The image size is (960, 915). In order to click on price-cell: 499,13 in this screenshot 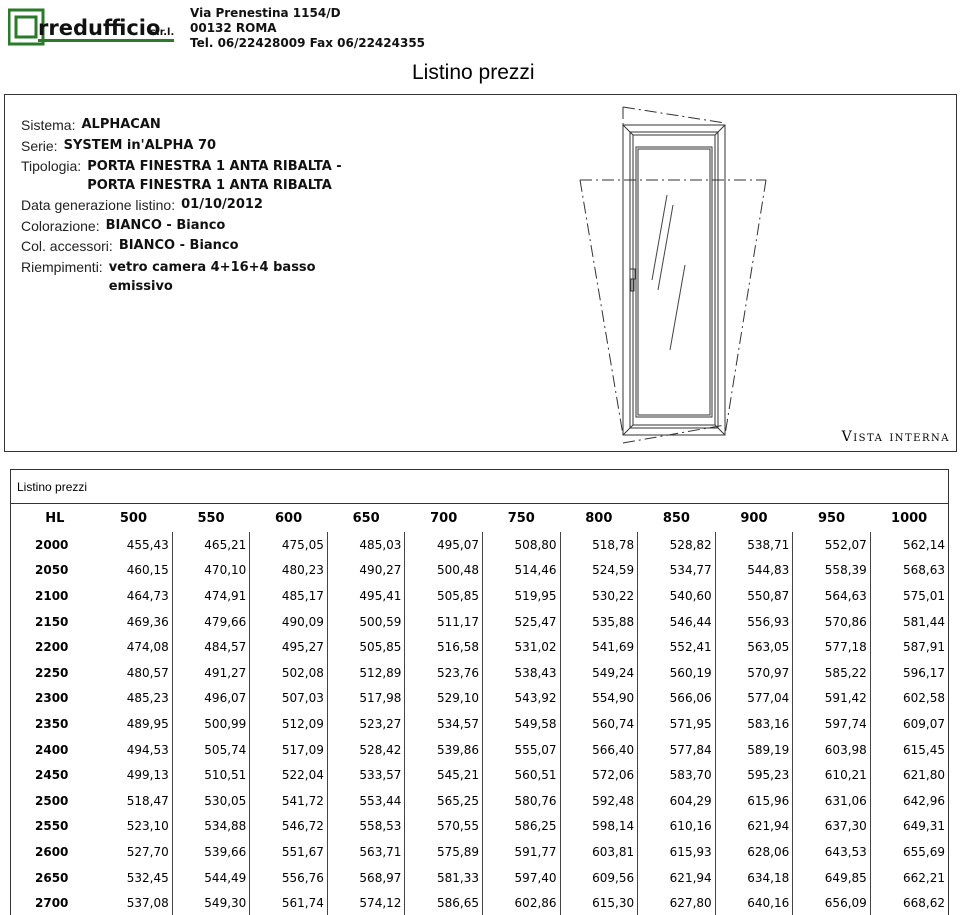, I will do `click(133, 775)`.